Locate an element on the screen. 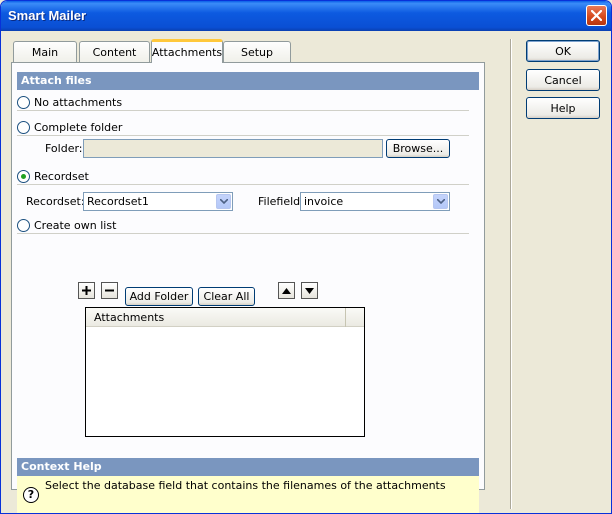 The height and width of the screenshot is (514, 612). cancel-button-label: Cancel is located at coordinates (563, 80).